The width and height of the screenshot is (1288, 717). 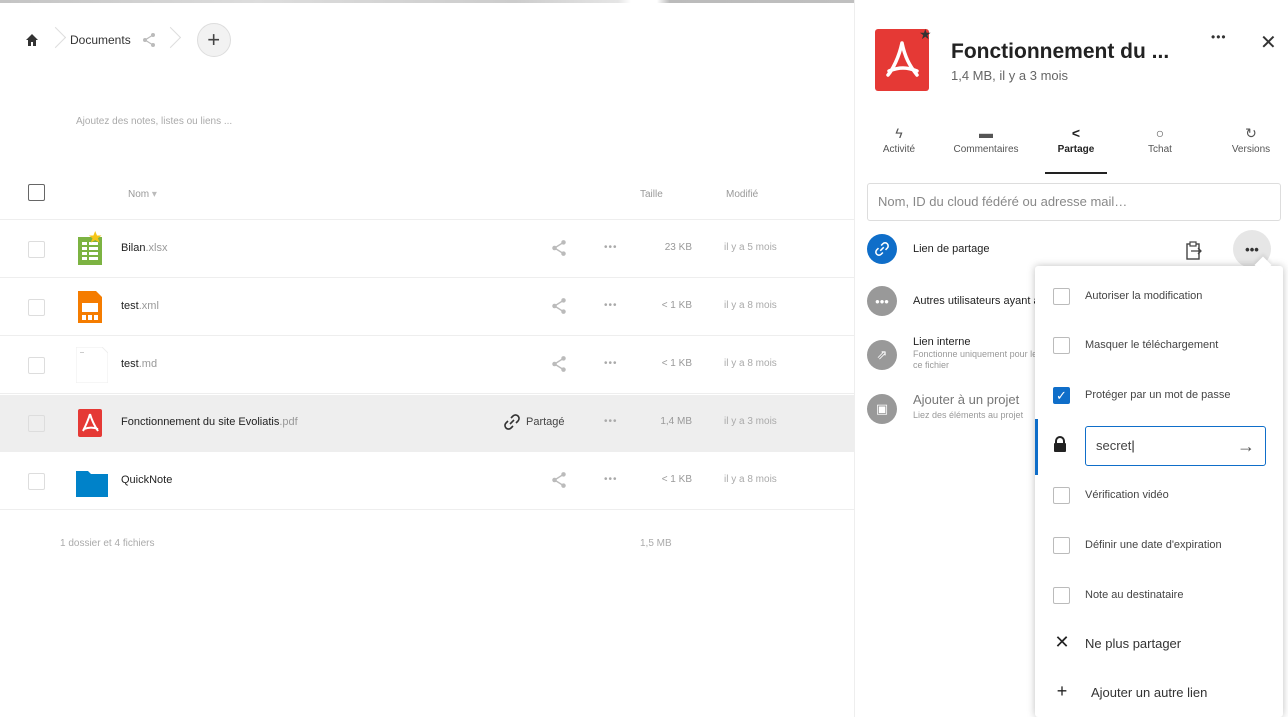 I want to click on file-name: test.md, so click(x=139, y=364).